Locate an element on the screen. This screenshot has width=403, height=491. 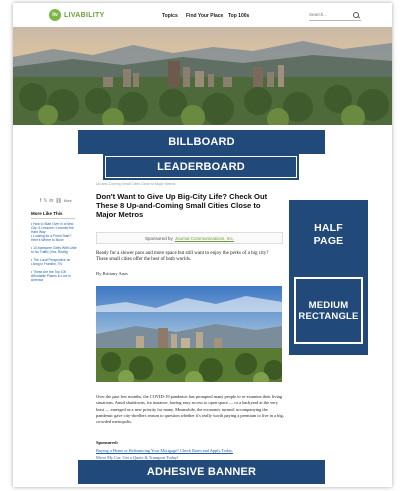
search-icon is located at coordinates (356, 15).